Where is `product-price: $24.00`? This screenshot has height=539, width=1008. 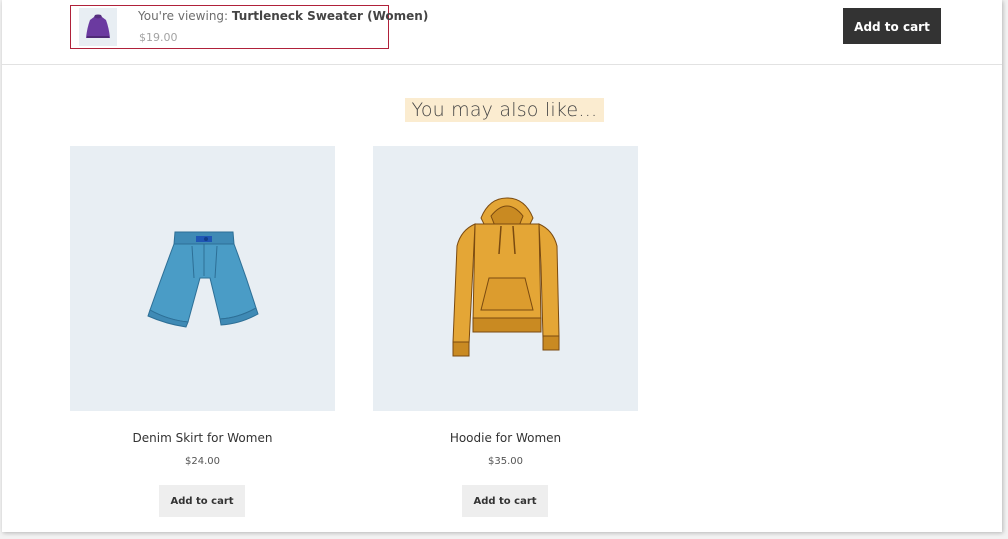 product-price: $24.00 is located at coordinates (202, 461).